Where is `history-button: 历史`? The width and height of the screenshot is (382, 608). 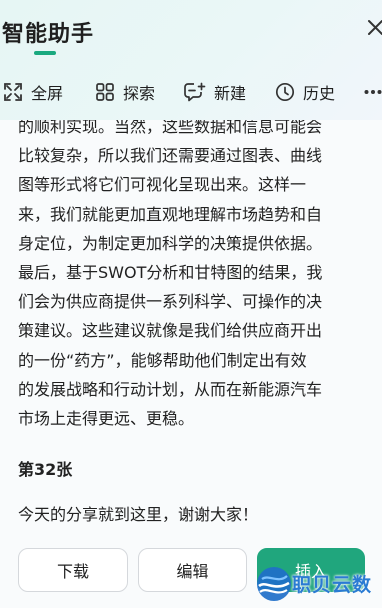 history-button: 历史 is located at coordinates (305, 92).